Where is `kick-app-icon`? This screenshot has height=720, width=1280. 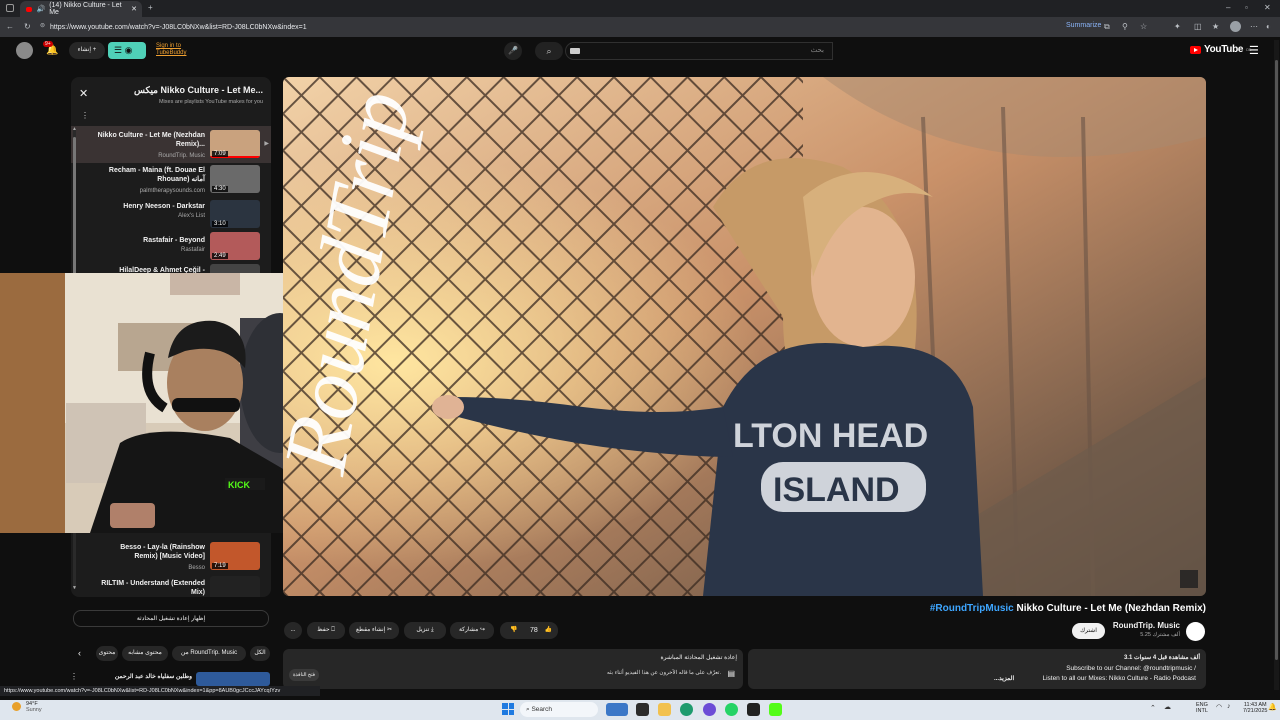 kick-app-icon is located at coordinates (775, 709).